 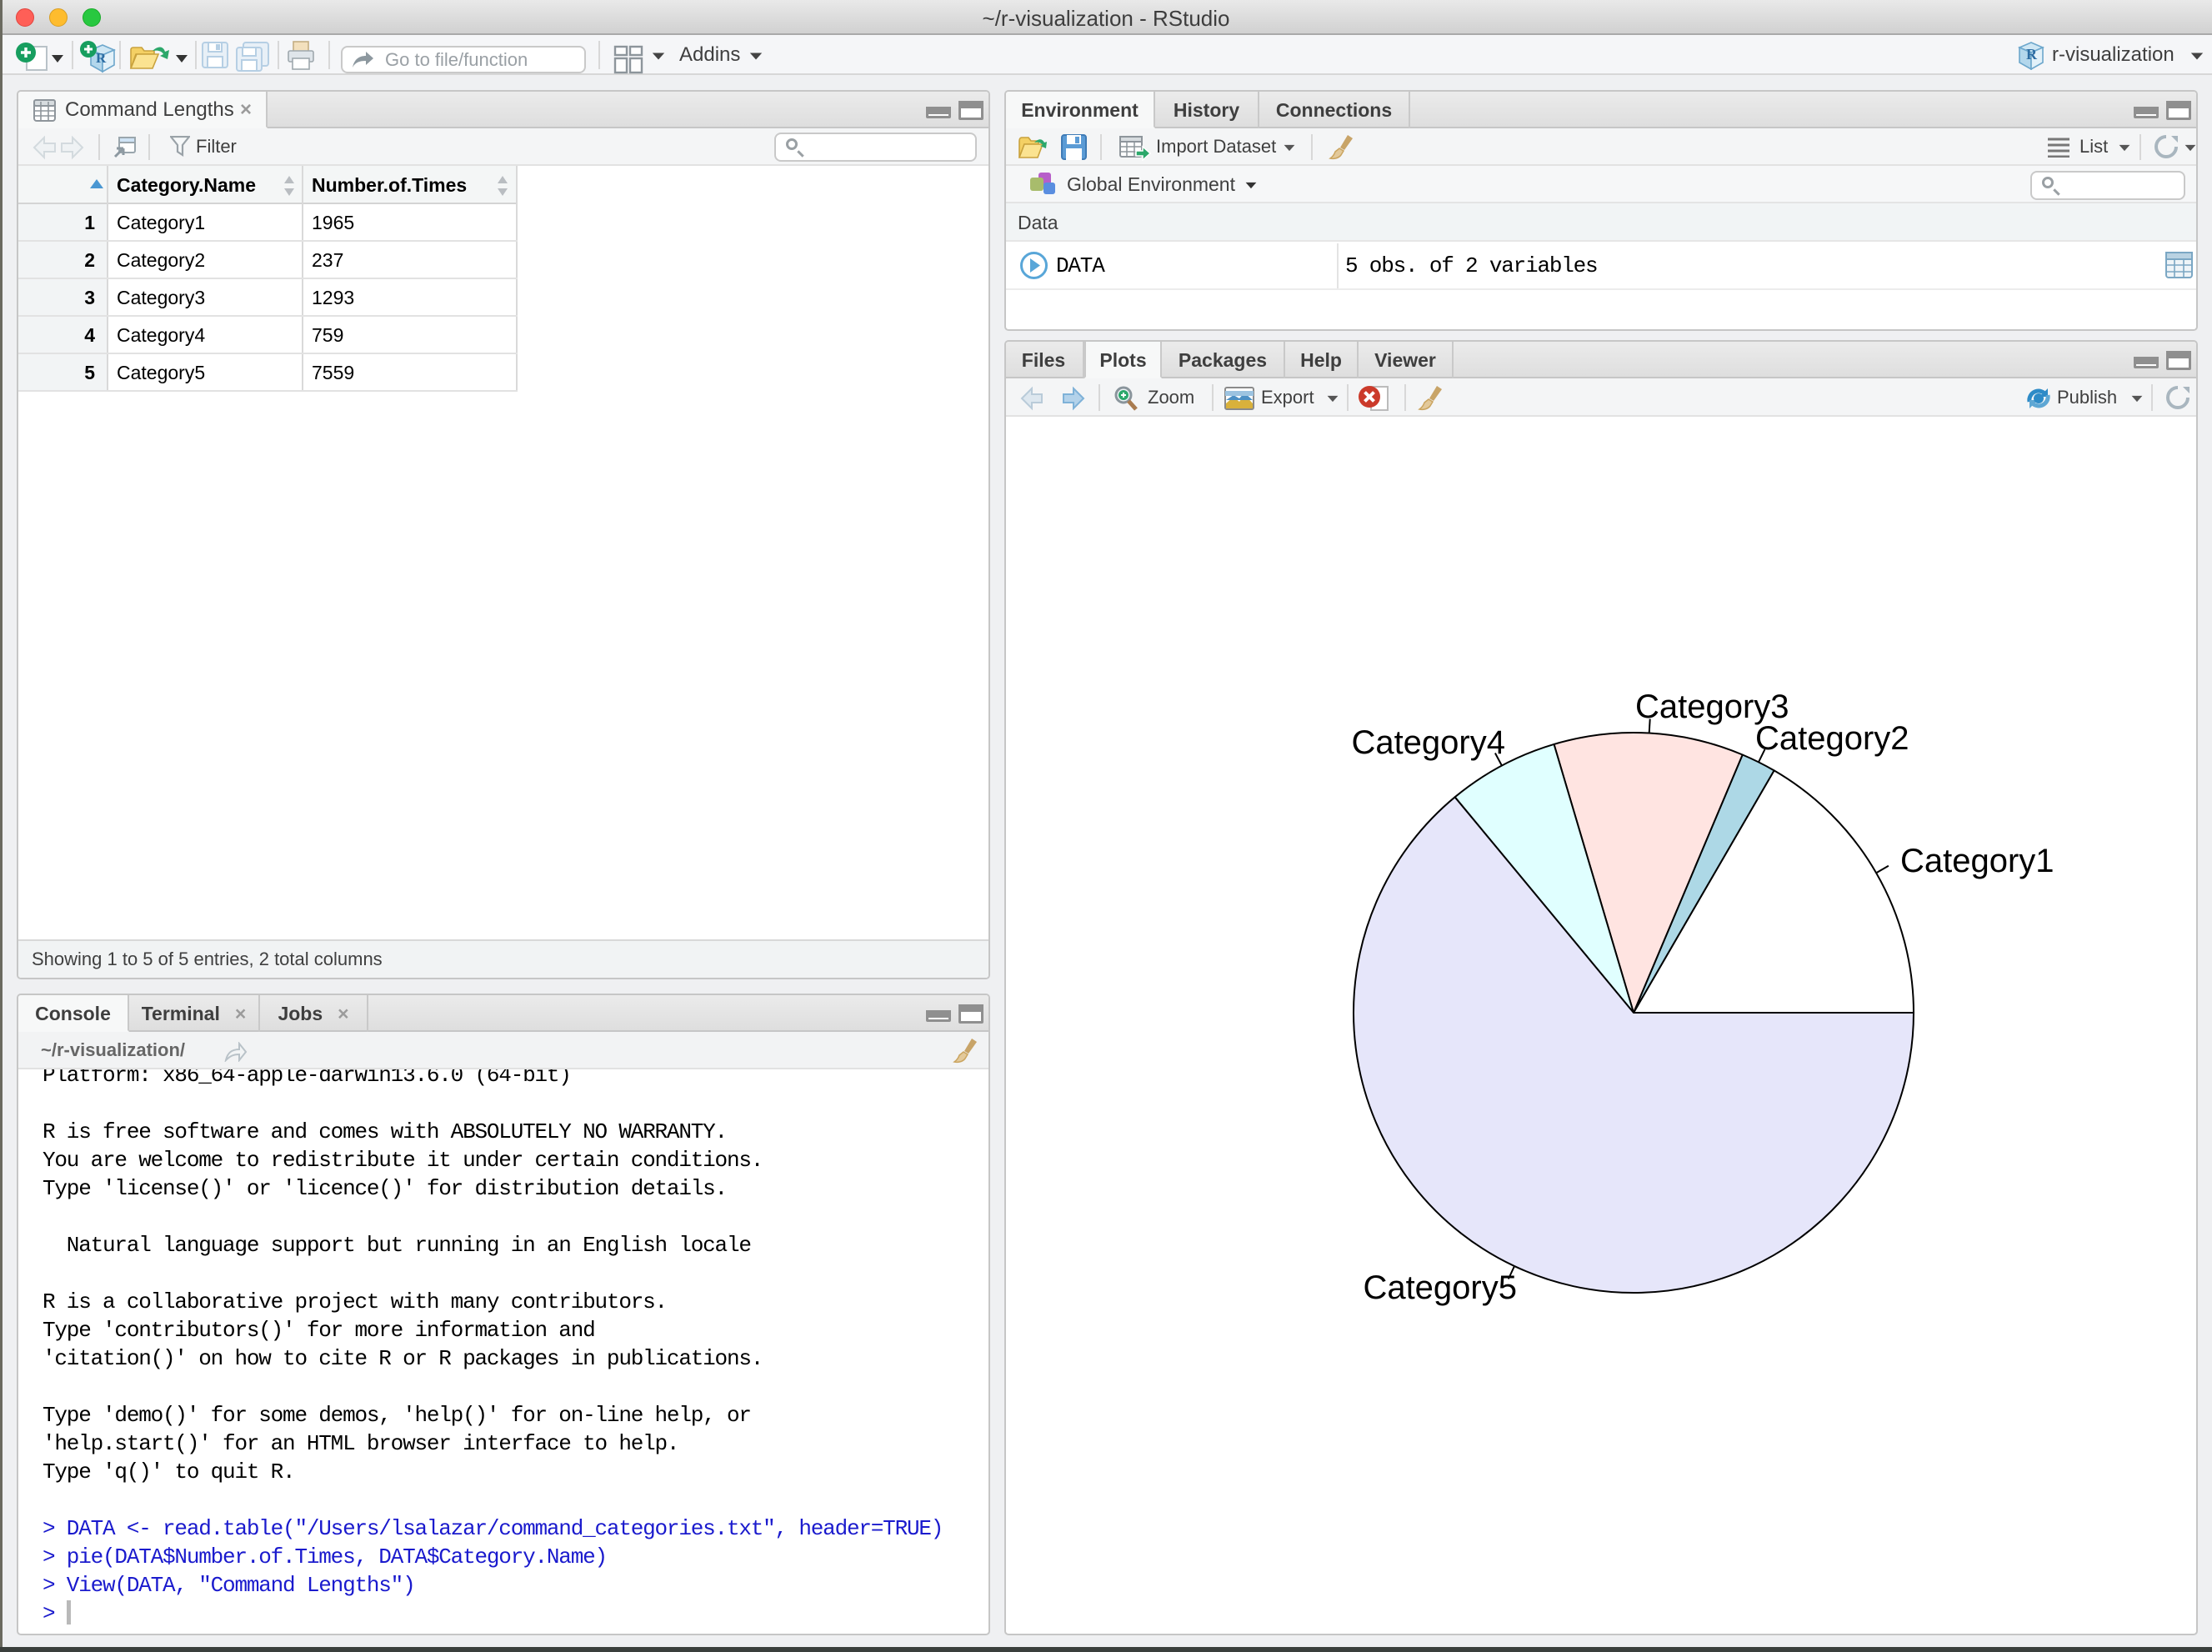 What do you see at coordinates (1977, 861) in the screenshot?
I see `svg-text: Category1` at bounding box center [1977, 861].